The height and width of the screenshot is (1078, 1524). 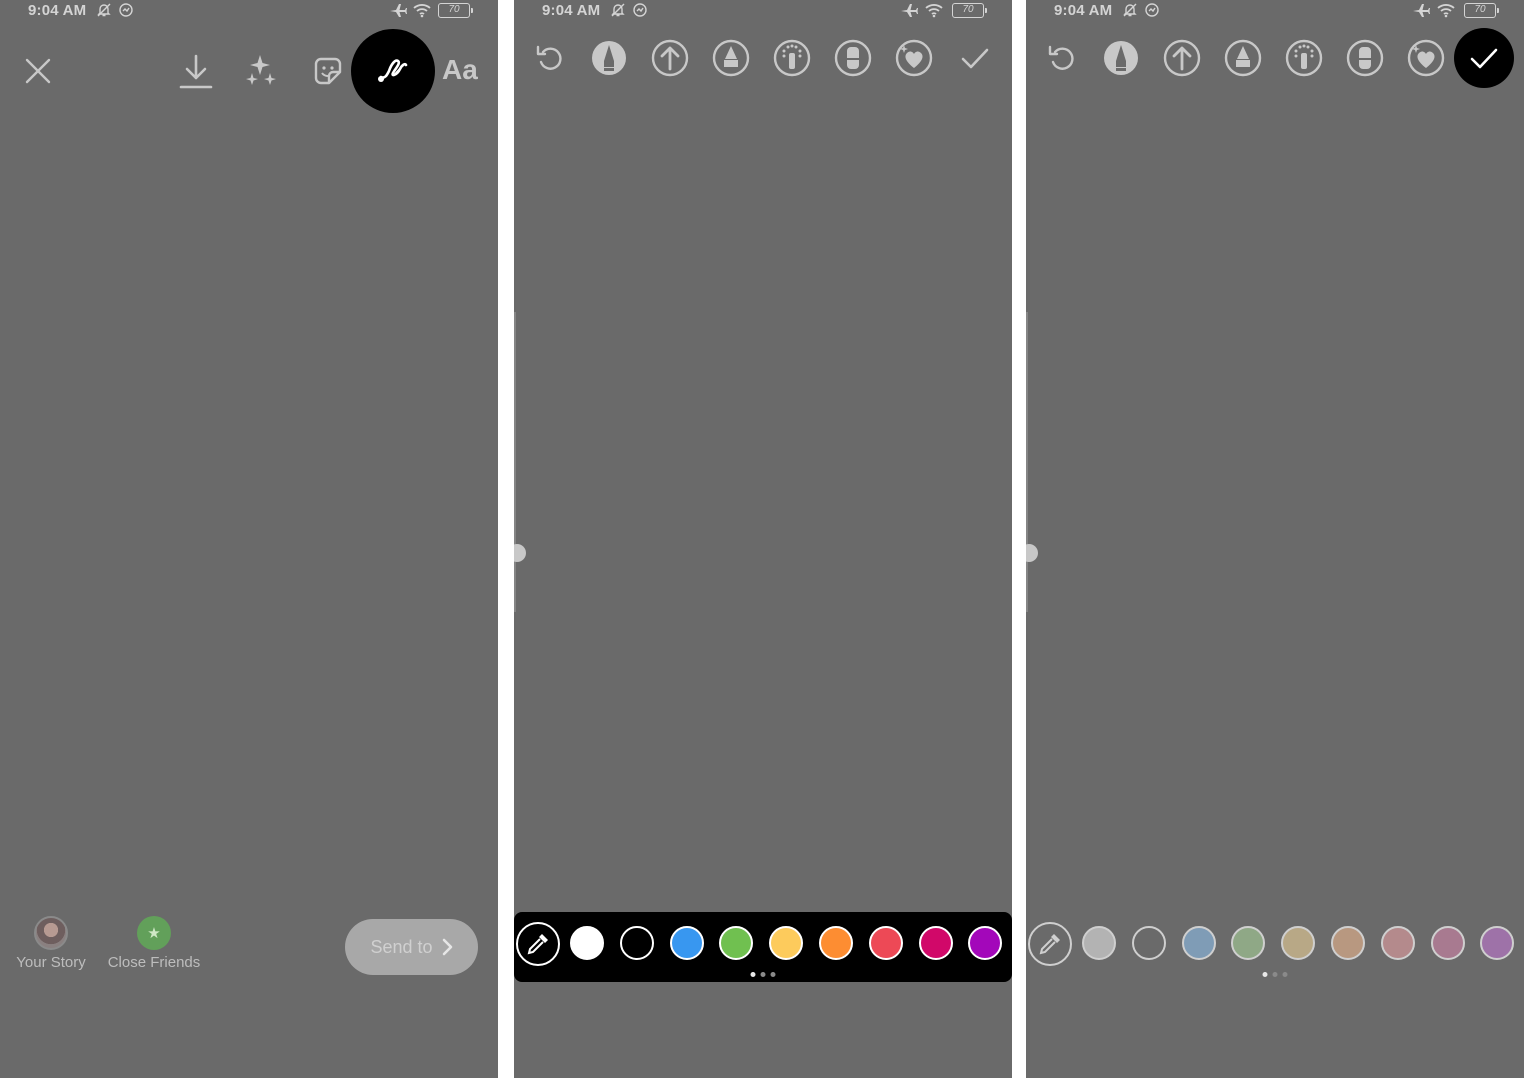 I want to click on draw-button, so click(x=393, y=71).